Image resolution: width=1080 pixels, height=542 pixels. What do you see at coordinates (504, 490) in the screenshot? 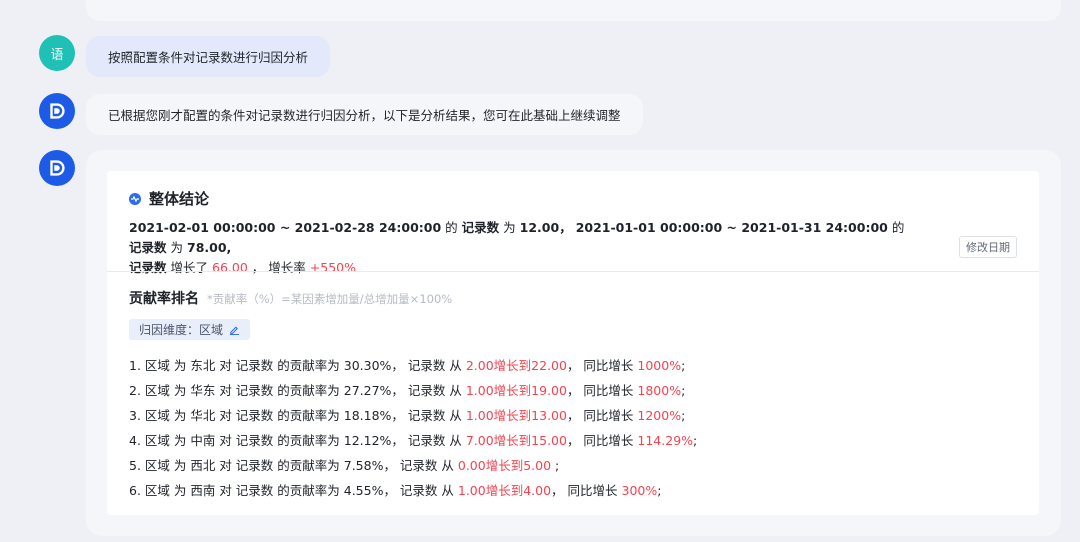
I see `ranking-item-change: 1.00增长到4.00` at bounding box center [504, 490].